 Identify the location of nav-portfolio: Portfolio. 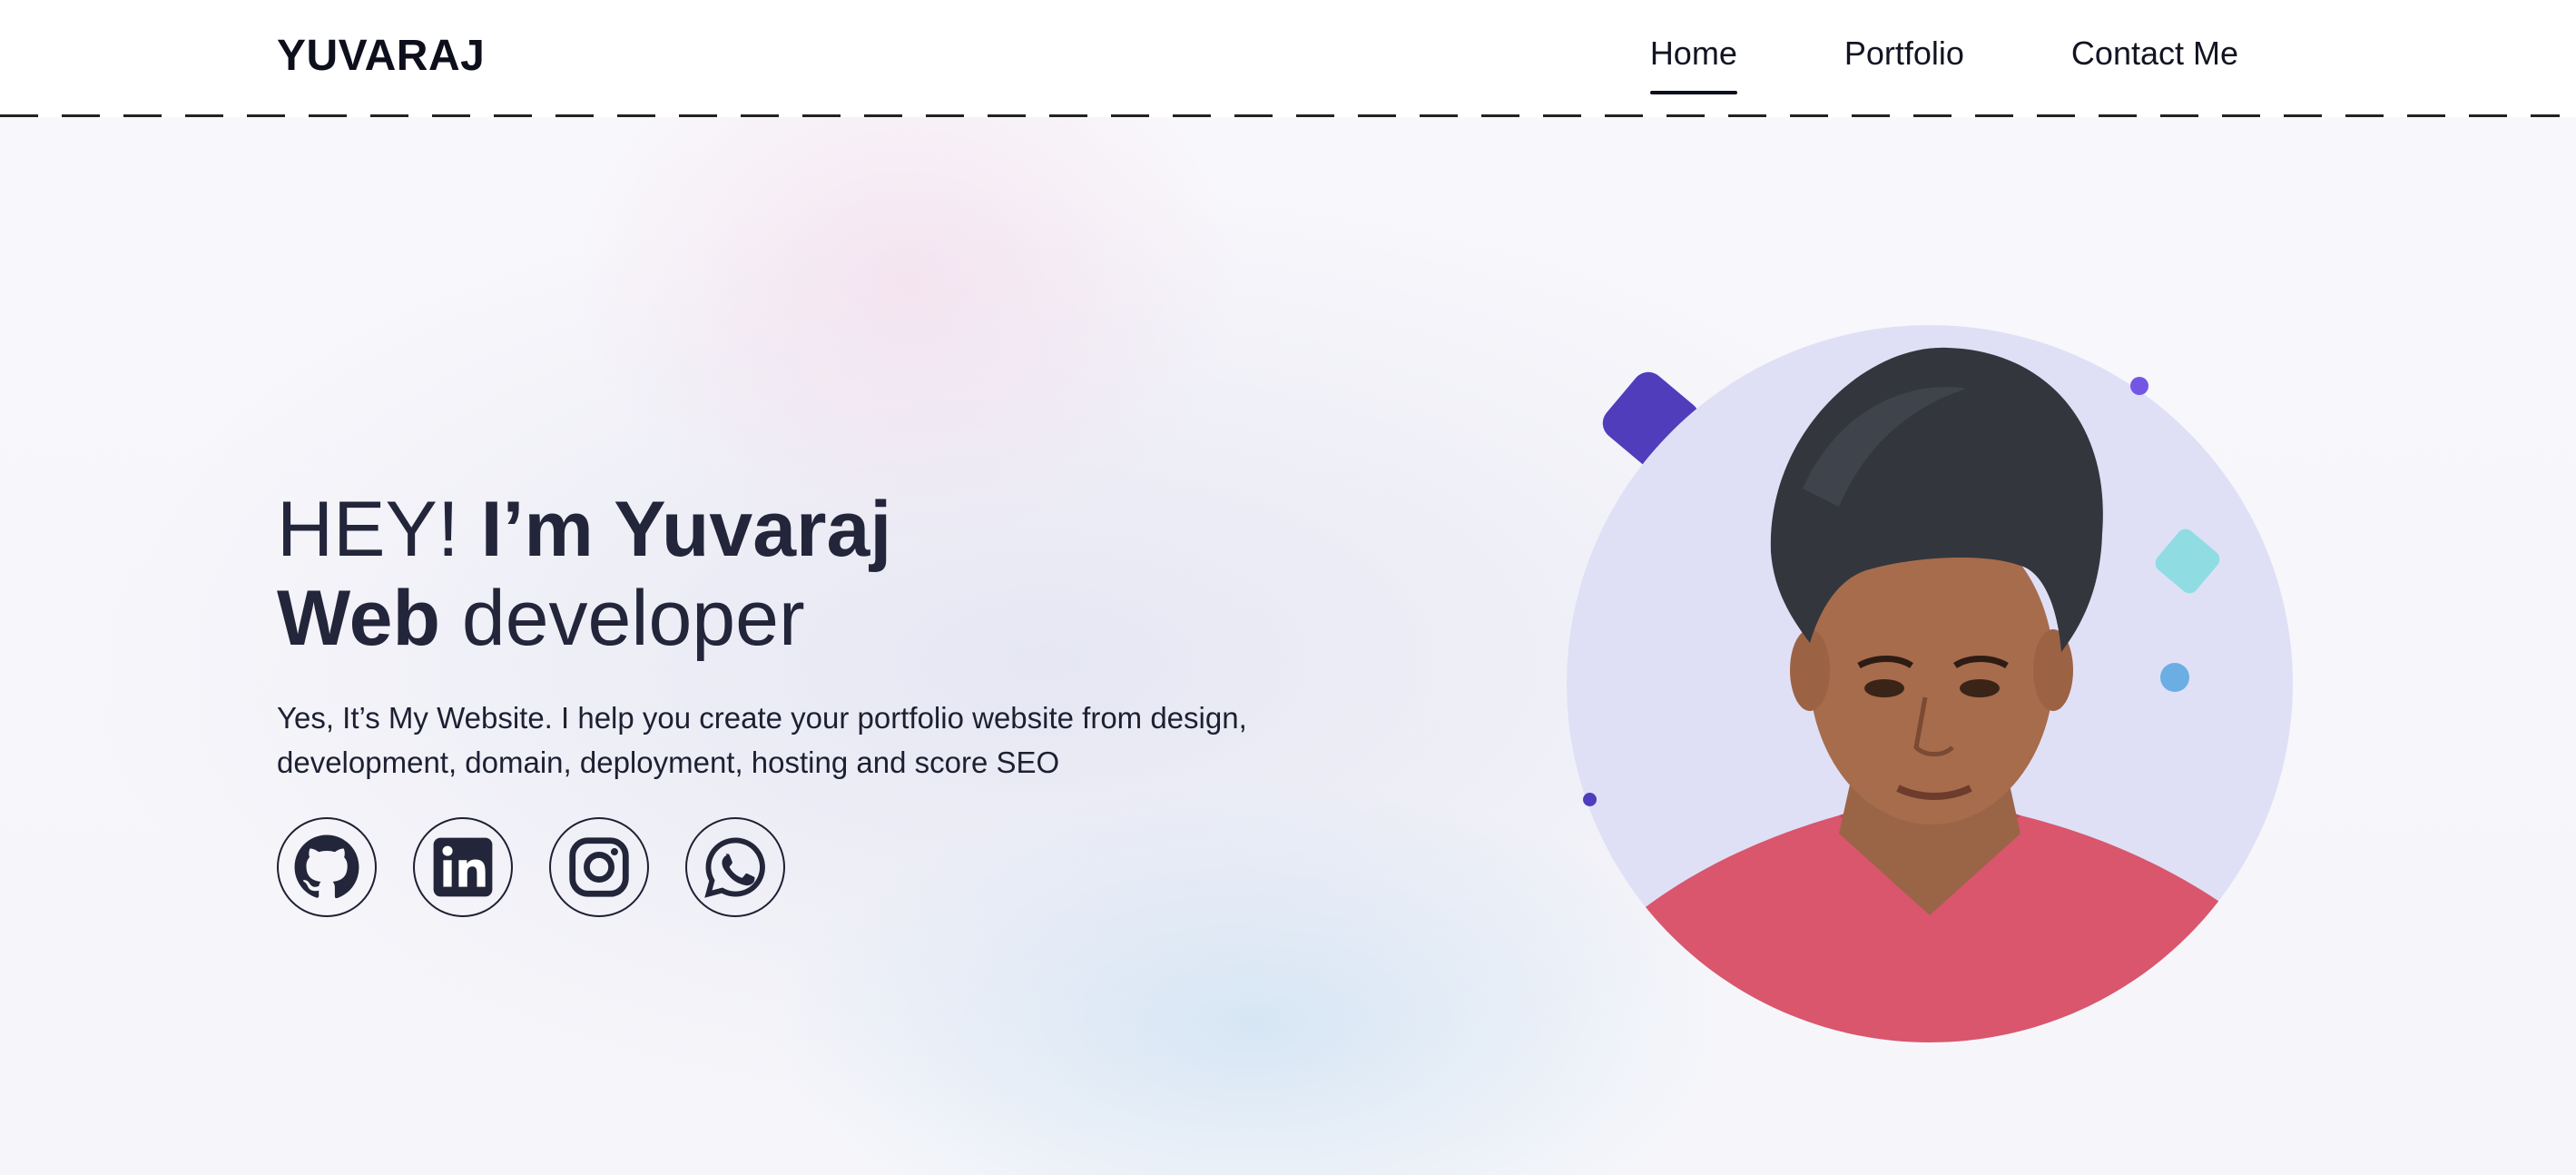
(1904, 64).